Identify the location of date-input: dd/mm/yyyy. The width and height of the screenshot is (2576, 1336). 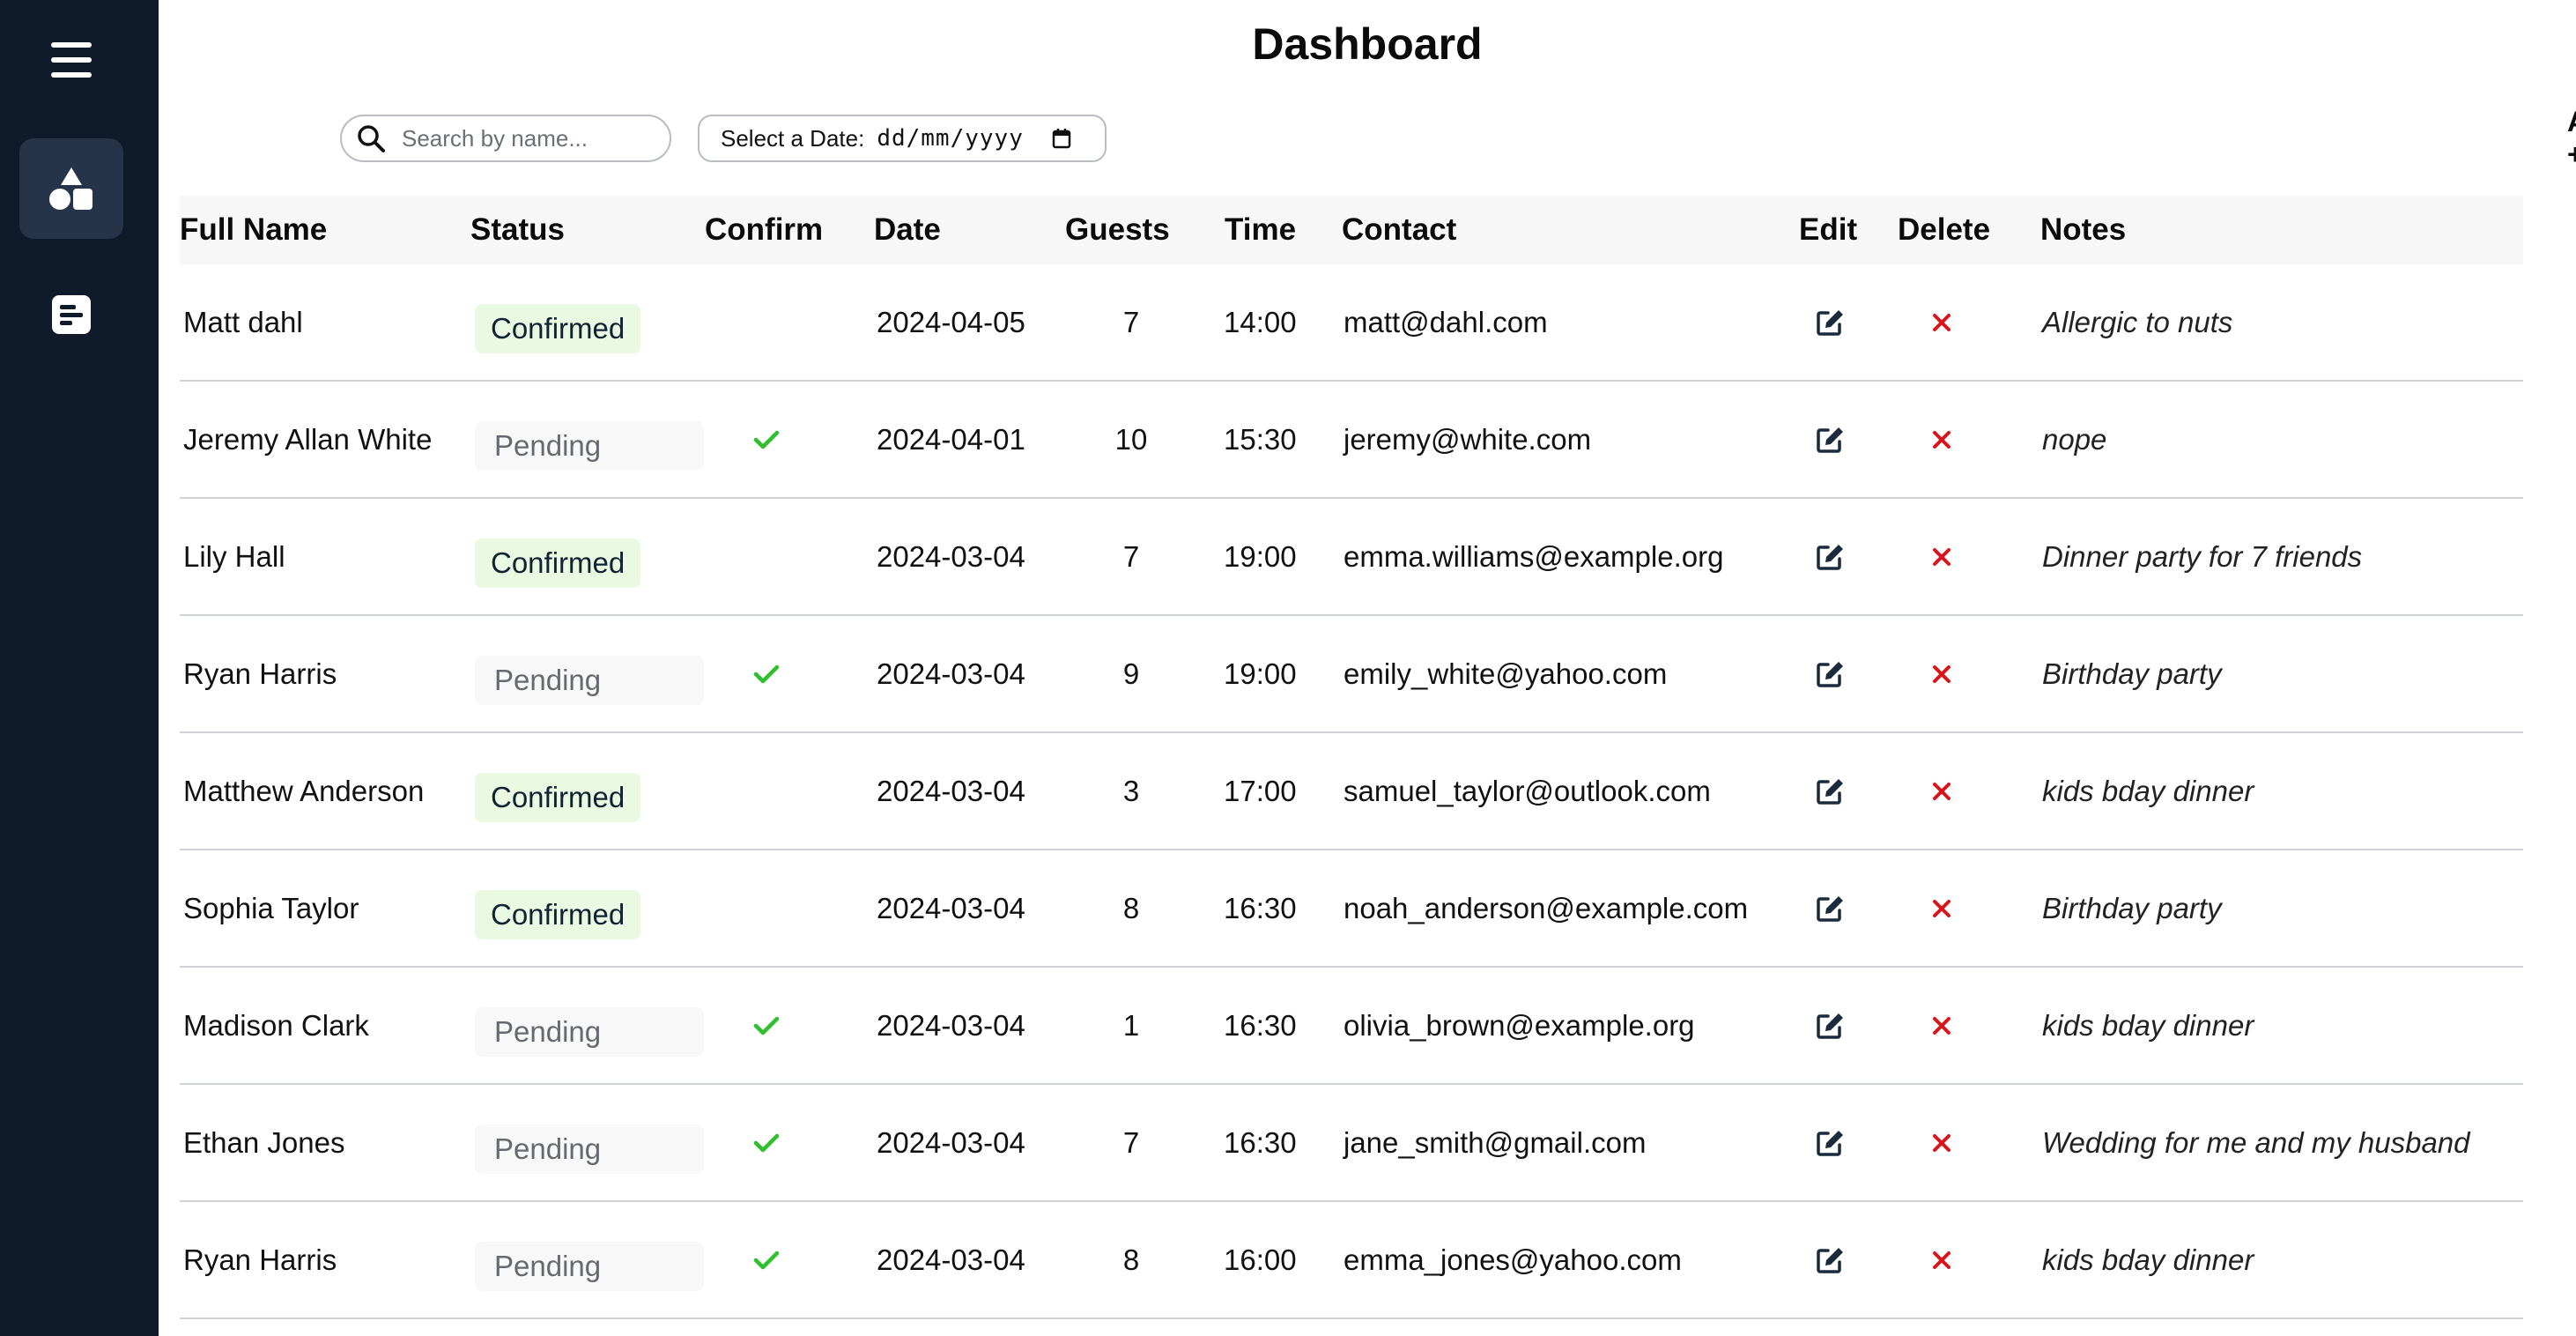
(951, 138).